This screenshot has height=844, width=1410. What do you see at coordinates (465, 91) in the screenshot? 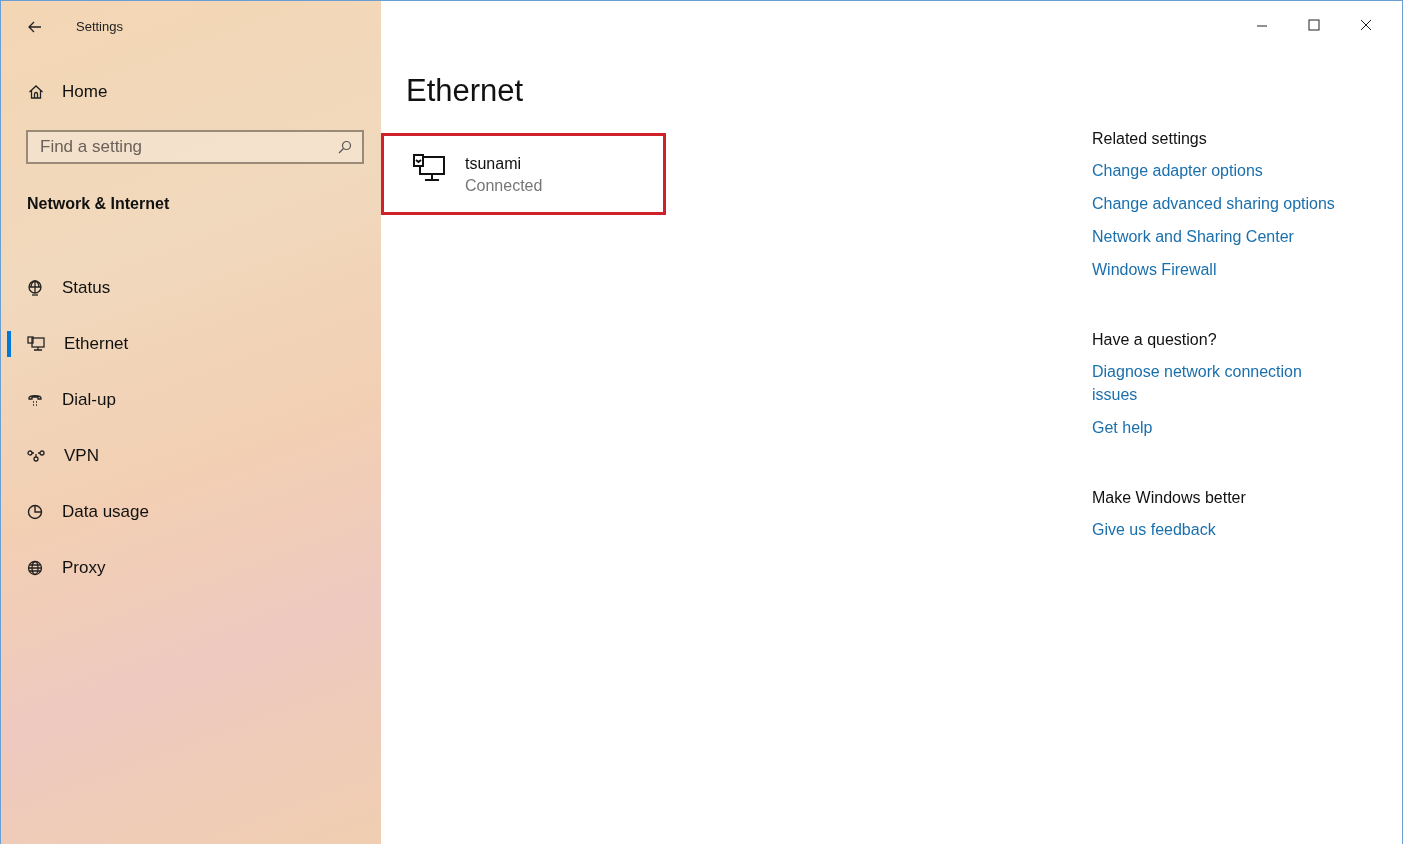
I see `page-heading: Ethernet` at bounding box center [465, 91].